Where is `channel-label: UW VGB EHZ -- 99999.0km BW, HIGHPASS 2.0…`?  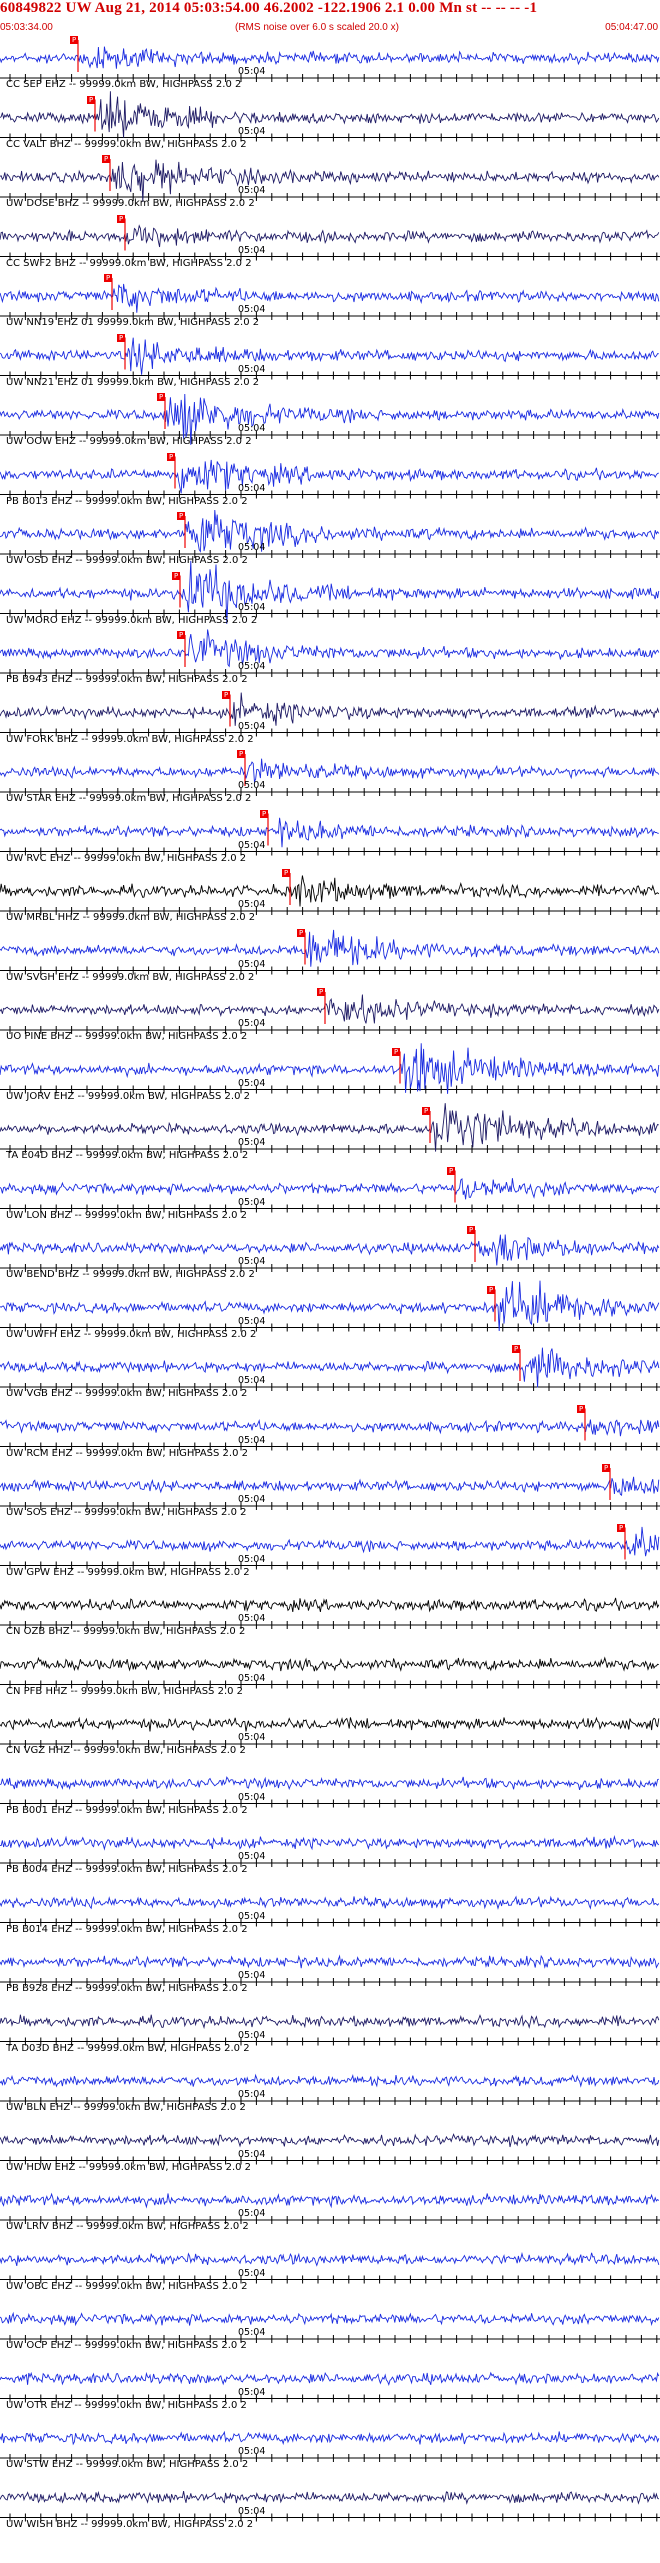
channel-label: UW VGB EHZ -- 99999.0km BW, HIGHPASS 2.0… is located at coordinates (127, 1393).